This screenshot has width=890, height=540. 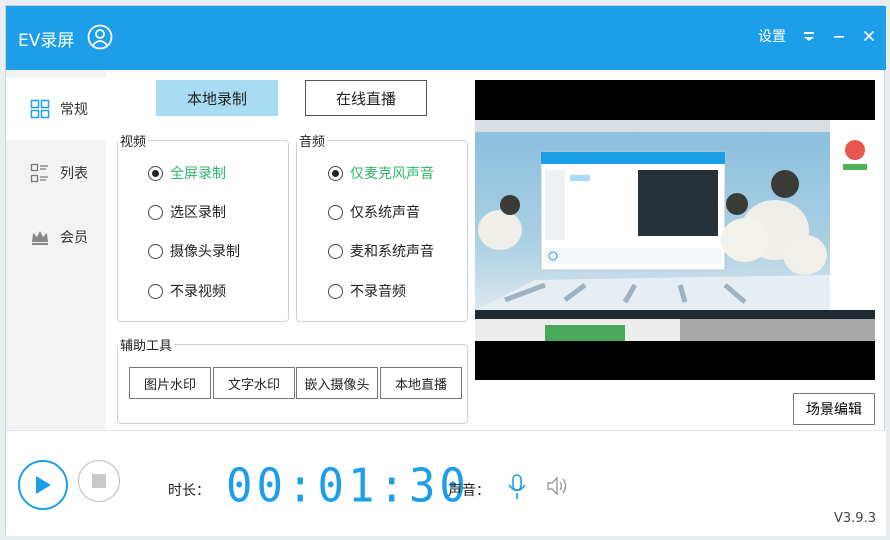 I want to click on radio-no-video: 不录视频, so click(x=187, y=291).